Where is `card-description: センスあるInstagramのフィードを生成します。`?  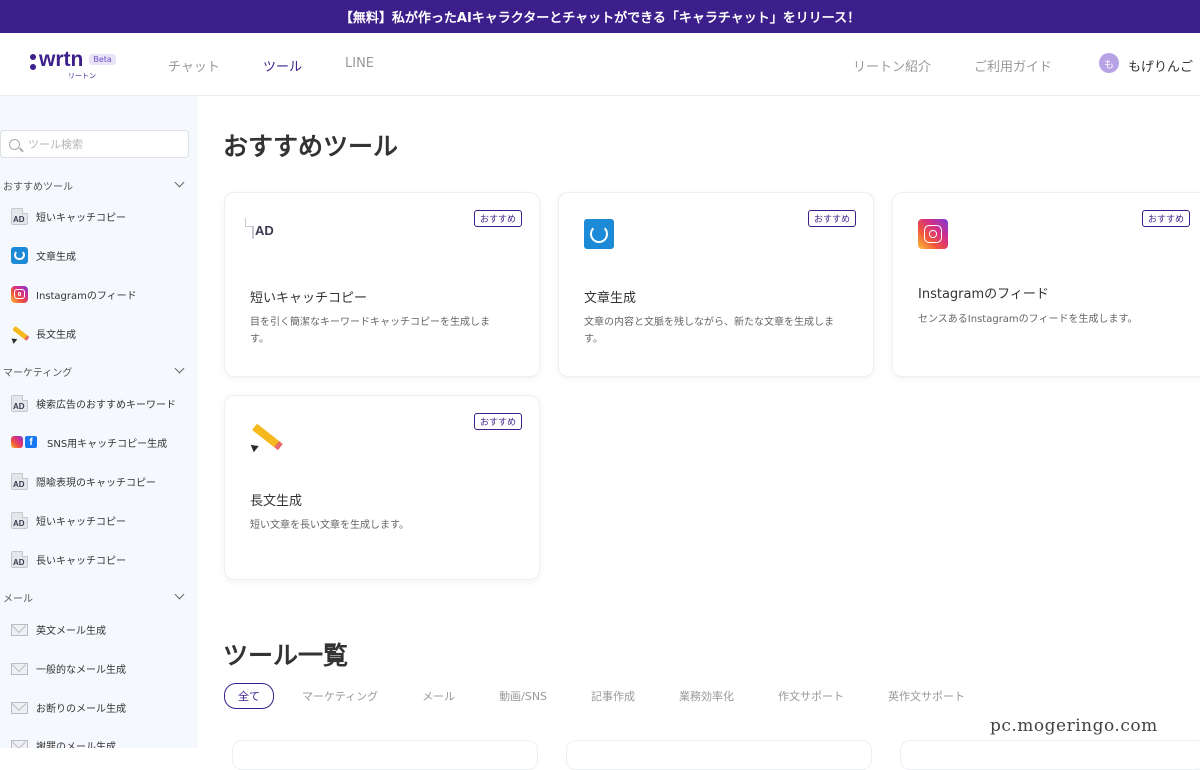
card-description: センスあるInstagramのフィードを生成します。 is located at coordinates (1028, 319).